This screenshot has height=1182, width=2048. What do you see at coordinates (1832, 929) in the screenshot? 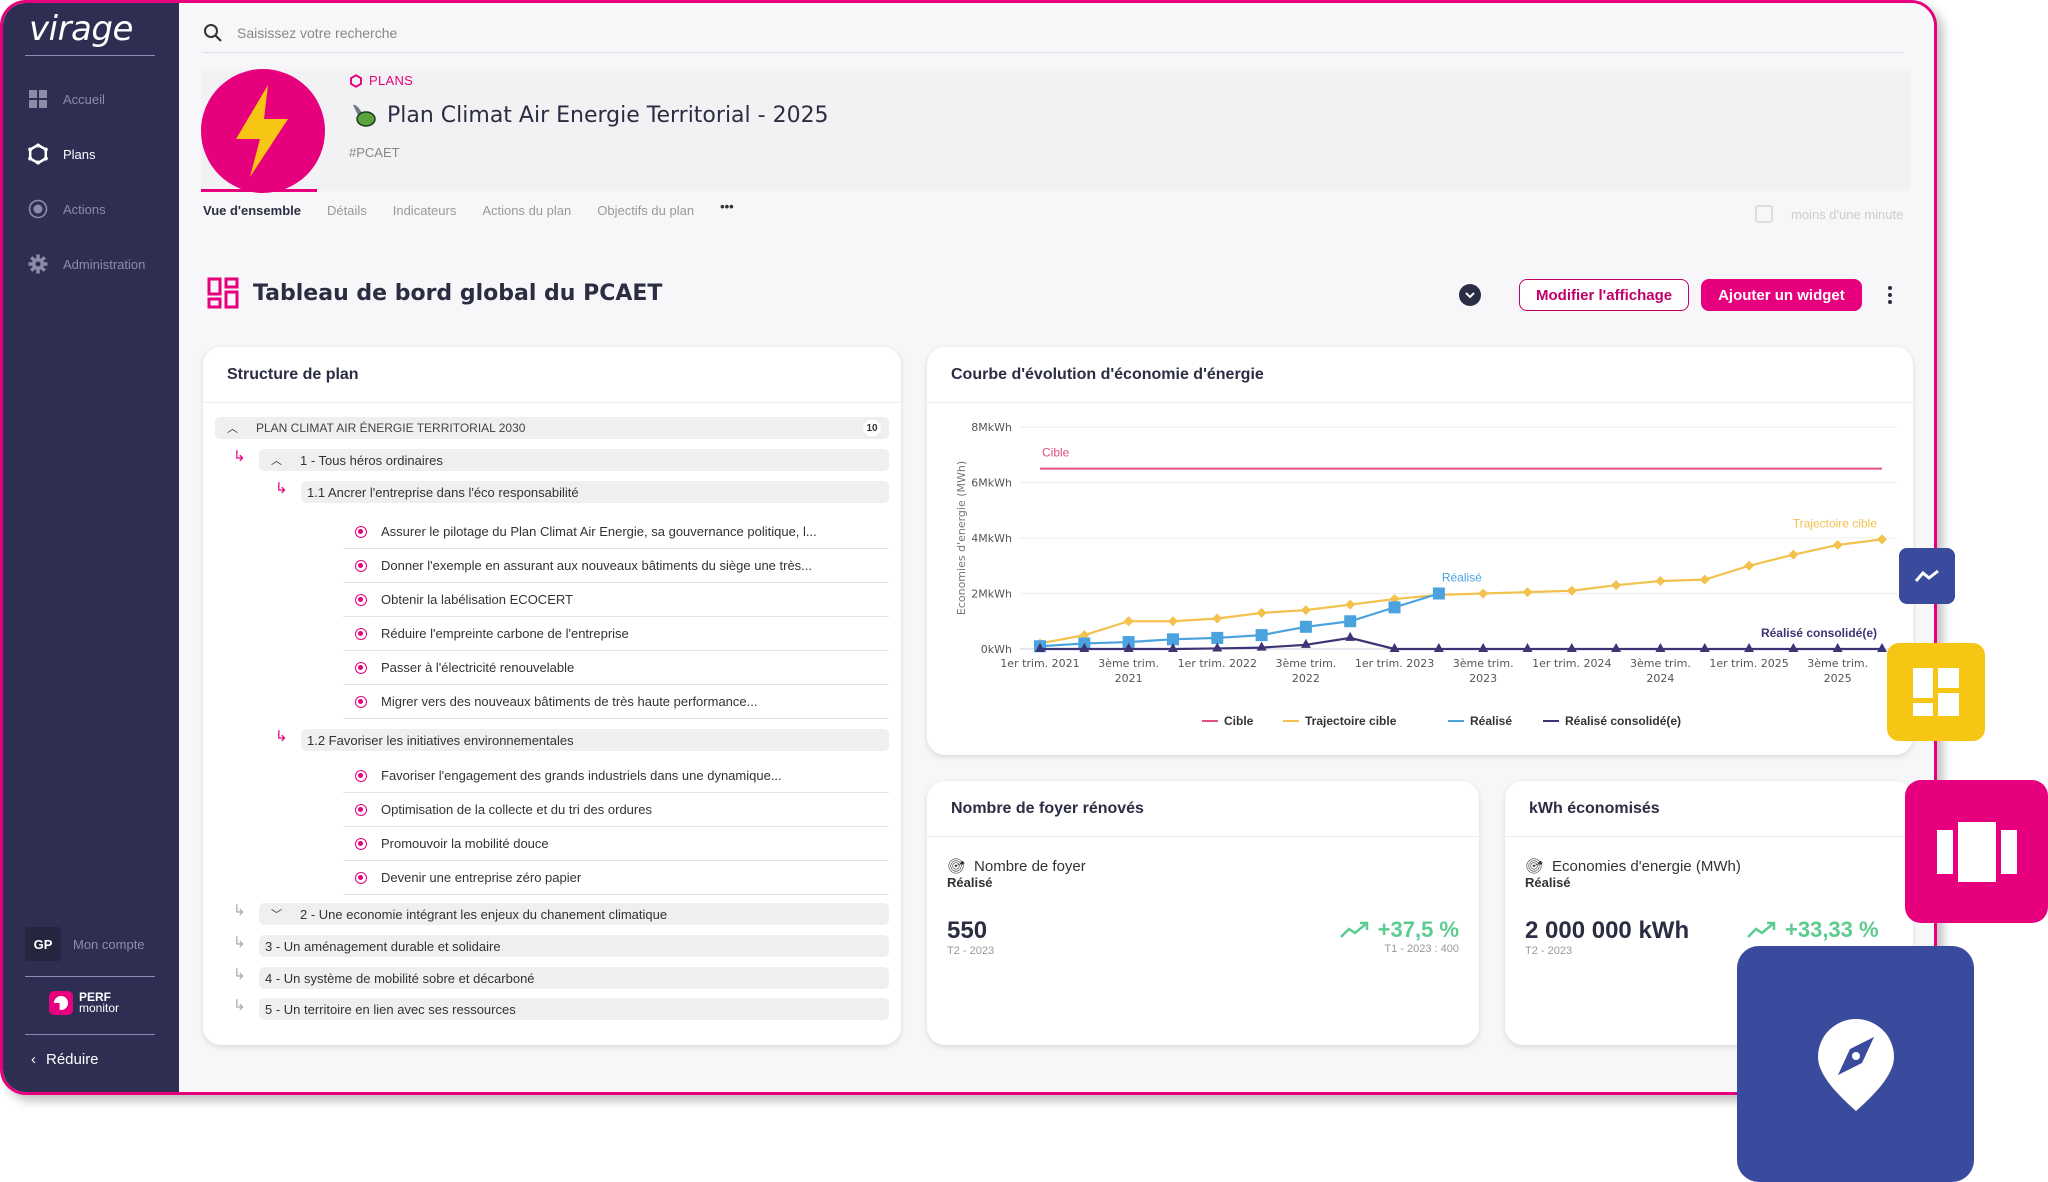
I see `kpi-delta-value: +33,33 %` at bounding box center [1832, 929].